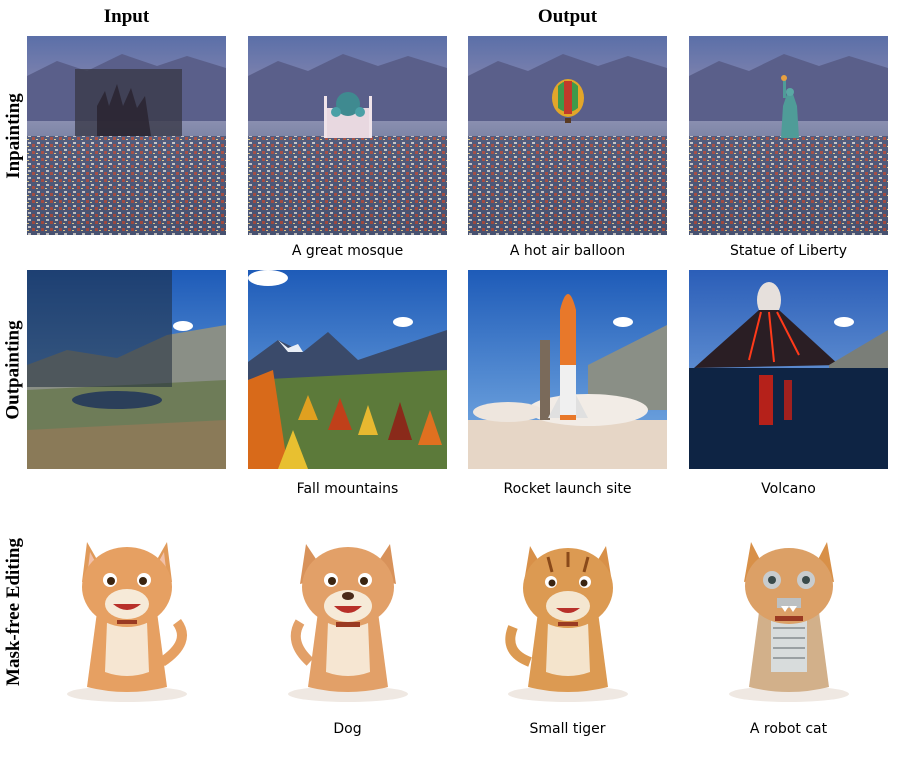  Describe the element at coordinates (567, 729) in the screenshot. I see `caption-small-tiger: Small tiger` at that location.